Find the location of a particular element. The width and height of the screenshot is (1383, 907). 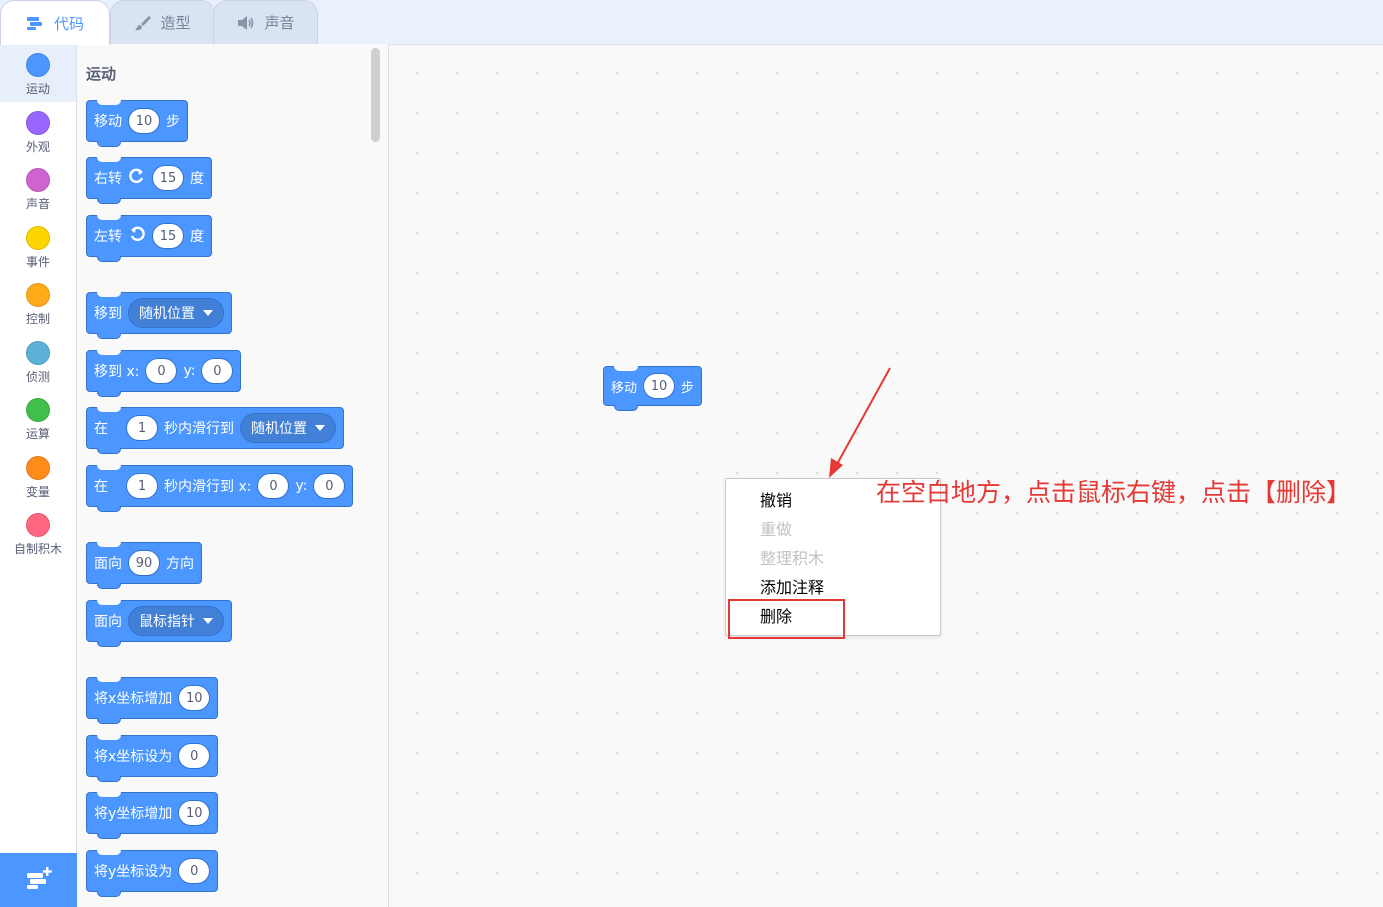

category-operators: 运算 is located at coordinates (38, 418).